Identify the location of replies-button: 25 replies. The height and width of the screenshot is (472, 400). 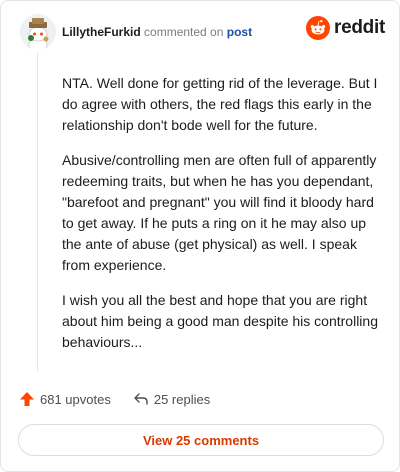
(171, 399).